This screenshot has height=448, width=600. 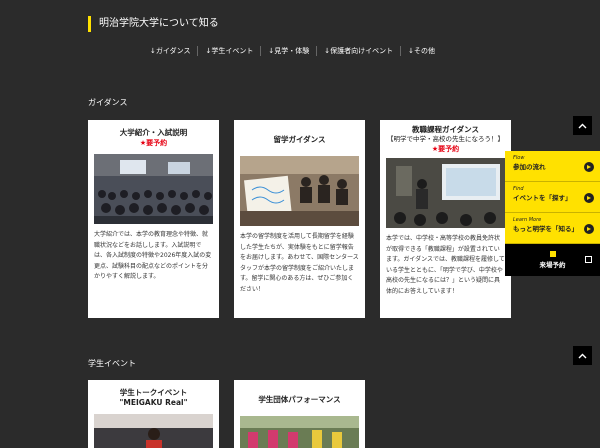 What do you see at coordinates (445, 129) in the screenshot?
I see `card-title: 教職課程ガイダンス` at bounding box center [445, 129].